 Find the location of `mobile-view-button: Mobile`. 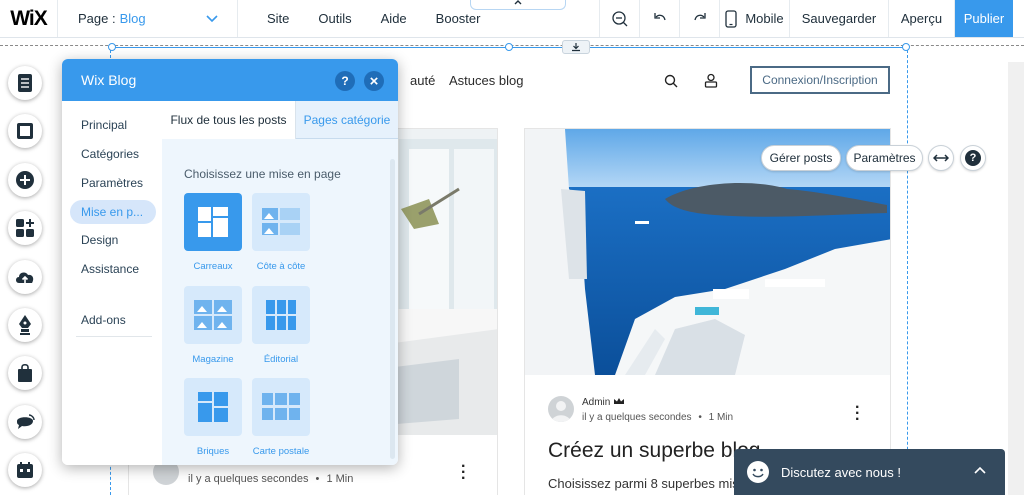

mobile-view-button: Mobile is located at coordinates (755, 18).